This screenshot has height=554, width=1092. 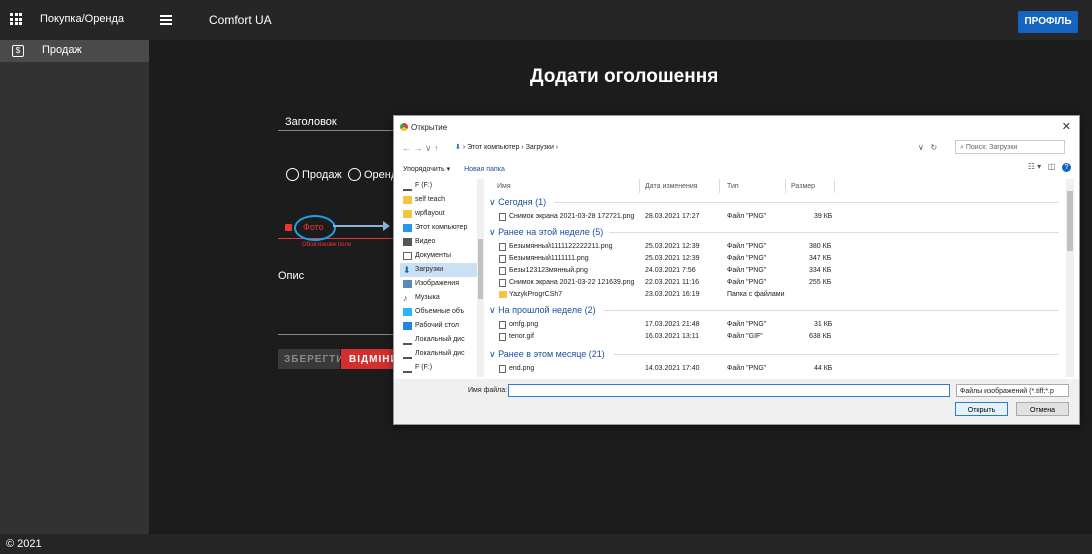 I want to click on search-input: ⌕ Поиск: Загрузки, so click(x=1010, y=147).